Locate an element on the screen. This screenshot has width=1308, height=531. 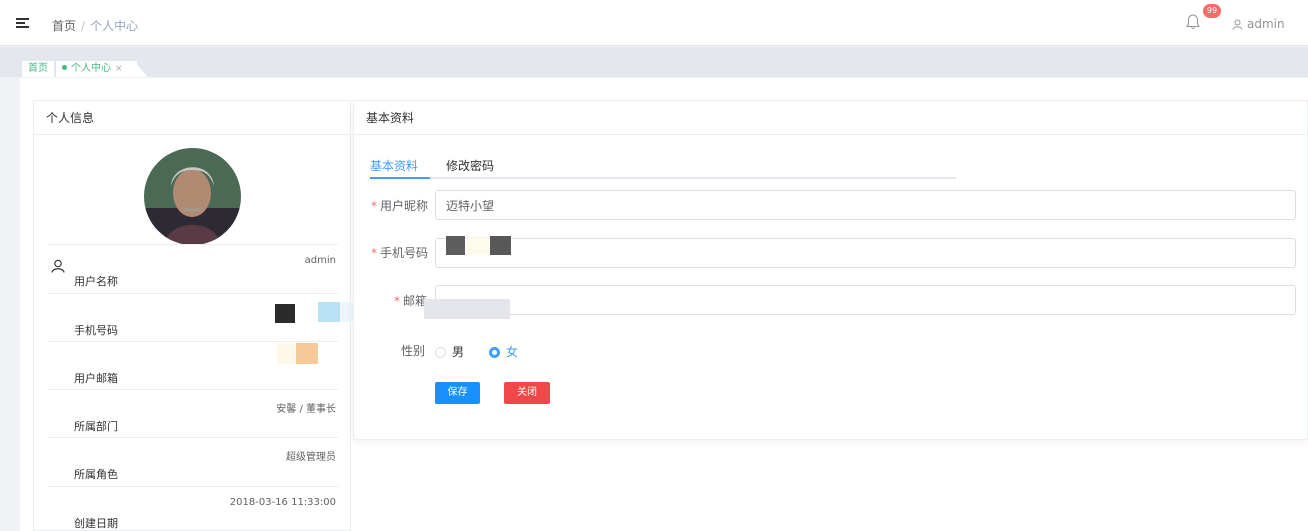
breadcrumb: 首页 / 个人中心 is located at coordinates (95, 25).